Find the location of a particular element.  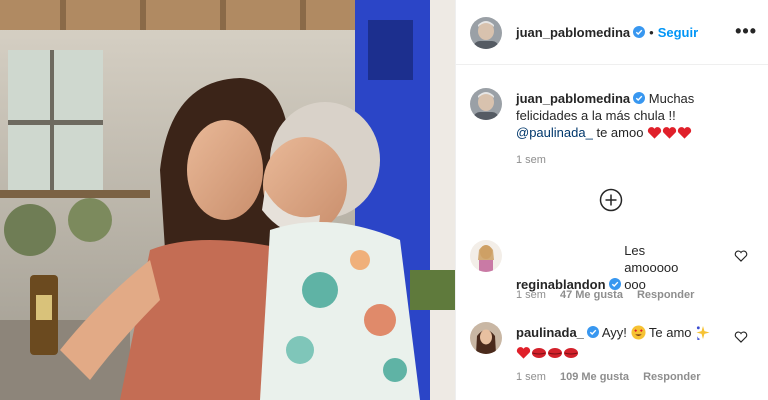

caption-mention-link: @paulinada_ is located at coordinates (554, 132).